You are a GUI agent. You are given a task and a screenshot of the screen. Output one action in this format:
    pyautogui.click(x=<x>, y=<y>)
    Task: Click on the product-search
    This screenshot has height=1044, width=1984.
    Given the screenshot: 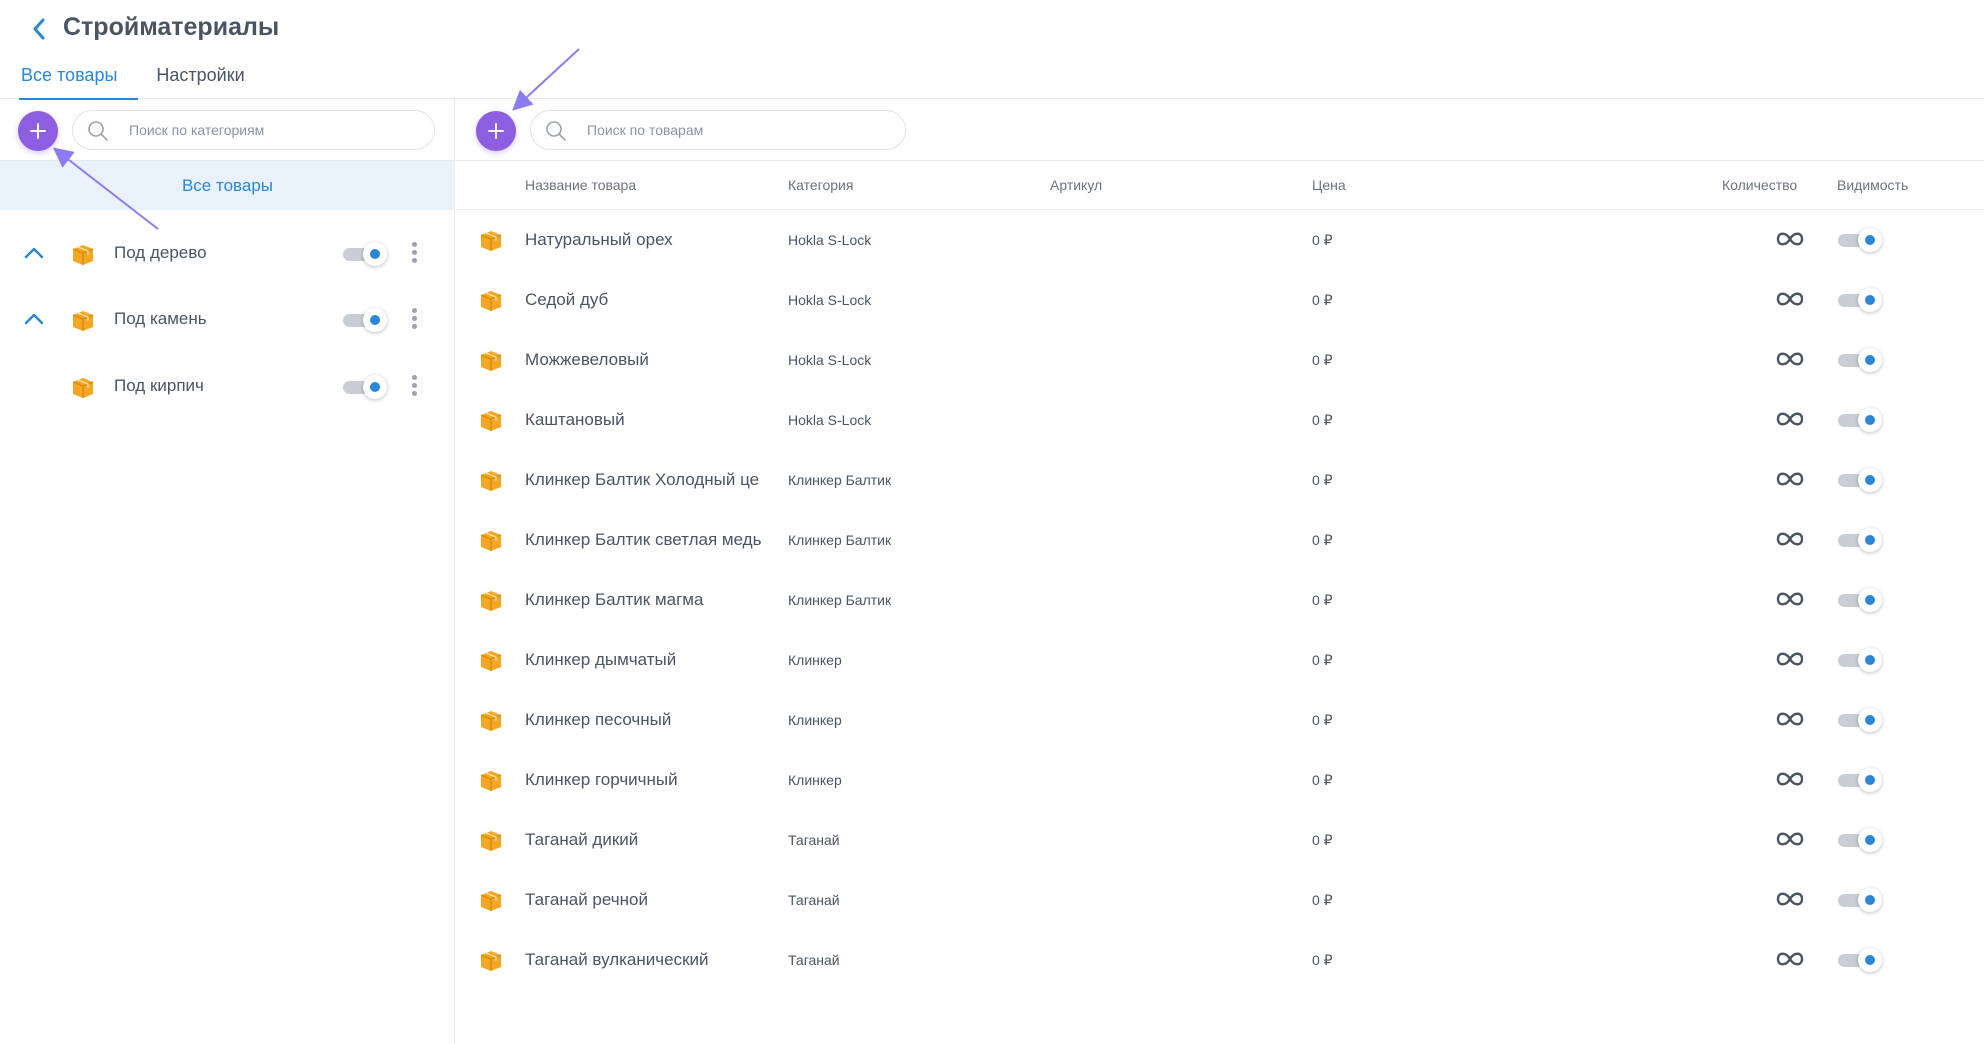 What is the action you would take?
    pyautogui.click(x=718, y=130)
    